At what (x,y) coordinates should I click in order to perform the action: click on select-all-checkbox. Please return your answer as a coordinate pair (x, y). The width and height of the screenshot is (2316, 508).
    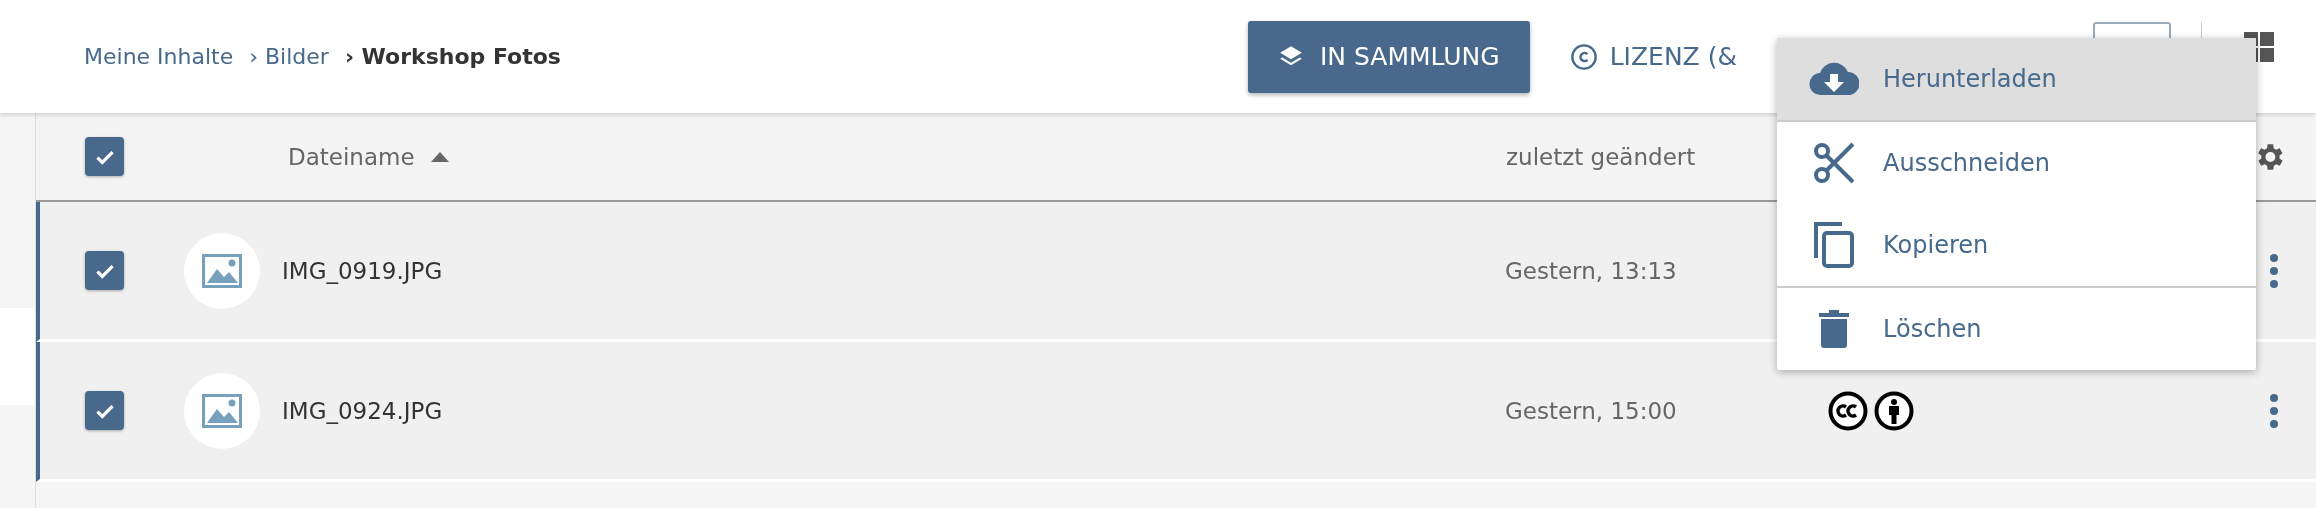
    Looking at the image, I should click on (104, 156).